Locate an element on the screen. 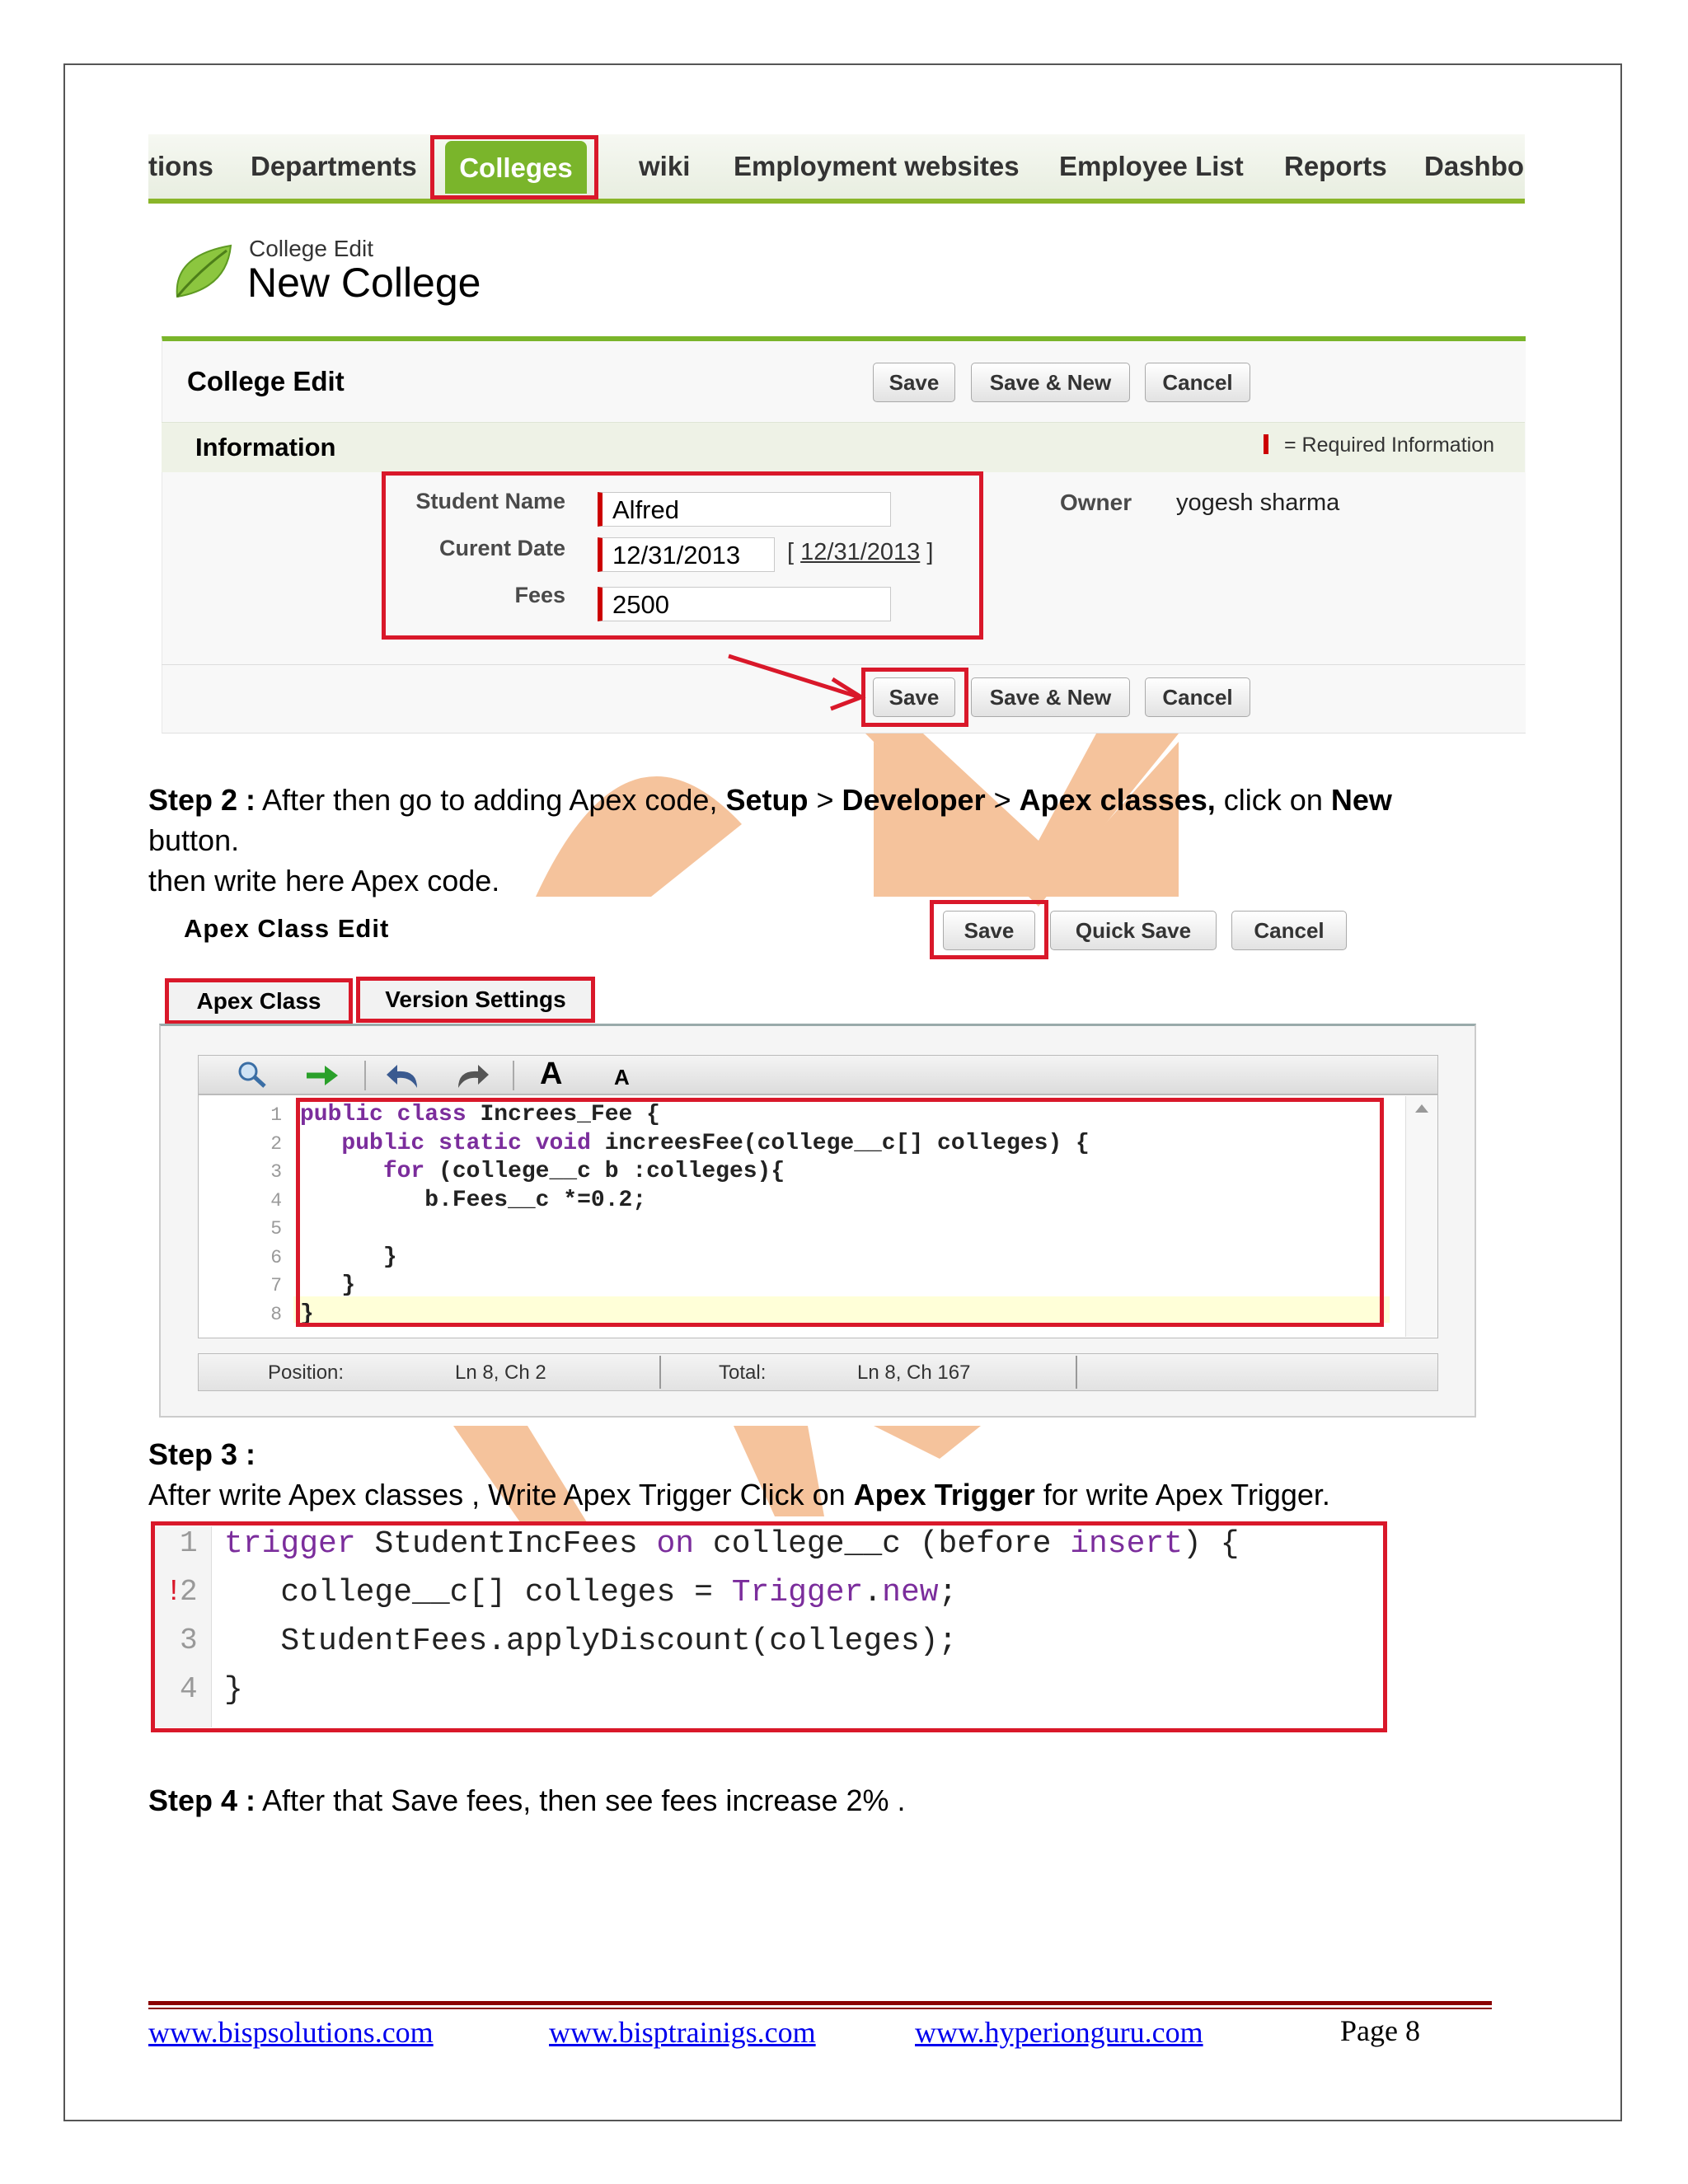 This screenshot has height=2184, width=1688. nav-tab-departments: Departments is located at coordinates (334, 166).